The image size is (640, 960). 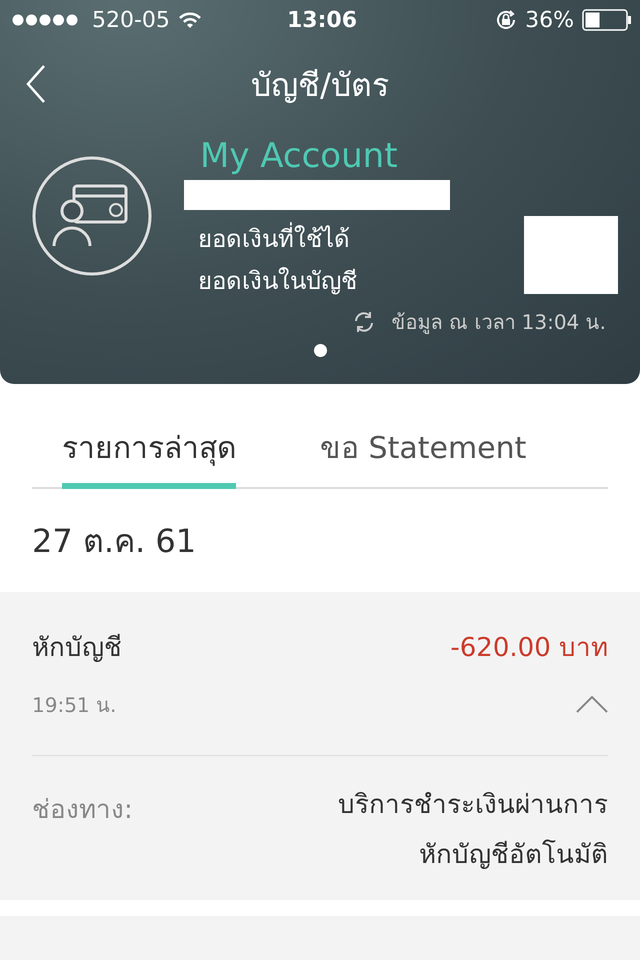 What do you see at coordinates (190, 20) in the screenshot?
I see `wifi-icon` at bounding box center [190, 20].